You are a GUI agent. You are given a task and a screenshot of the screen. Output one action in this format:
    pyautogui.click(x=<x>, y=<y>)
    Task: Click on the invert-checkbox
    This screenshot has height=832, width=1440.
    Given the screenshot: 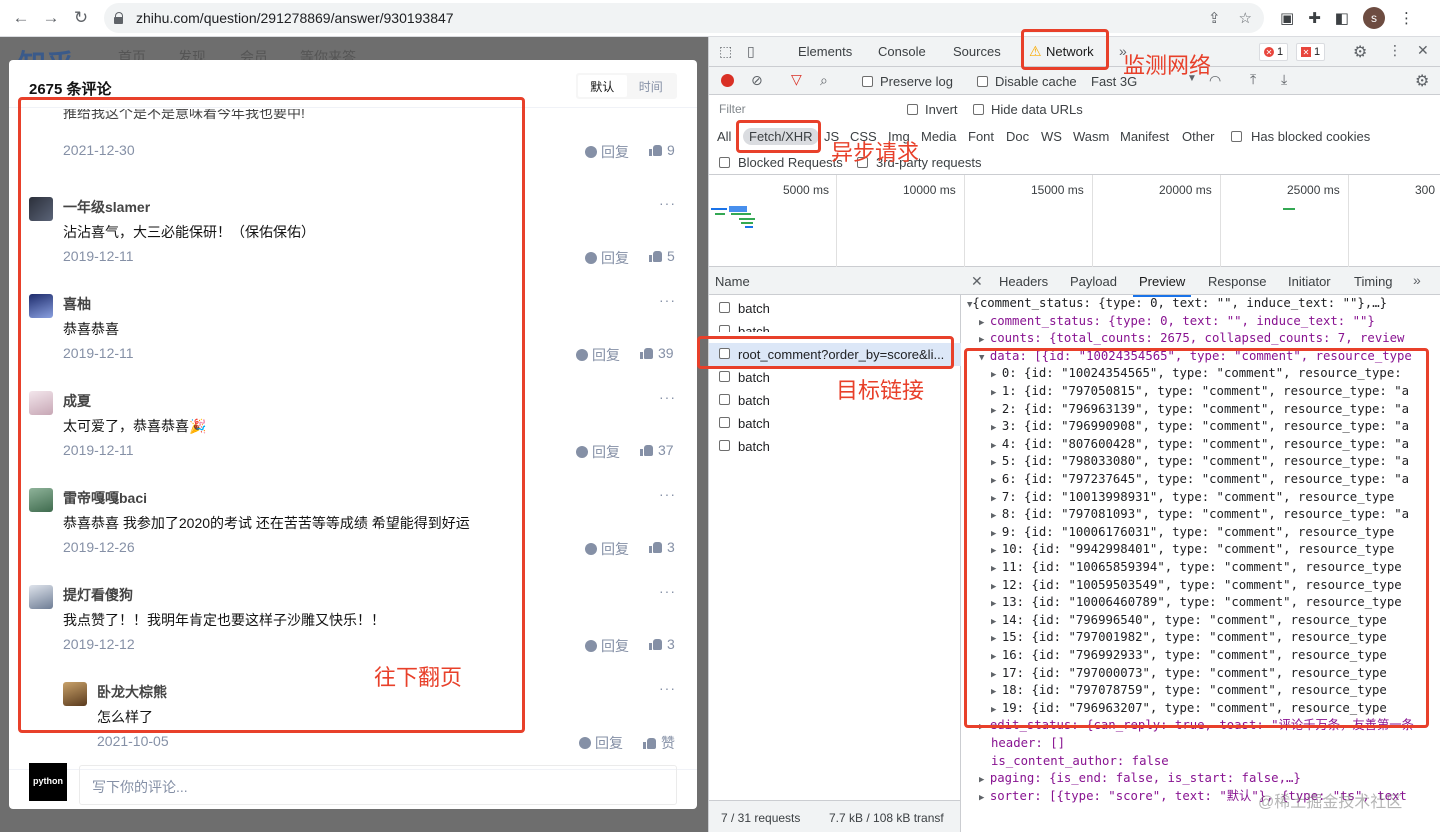 What is the action you would take?
    pyautogui.click(x=912, y=109)
    